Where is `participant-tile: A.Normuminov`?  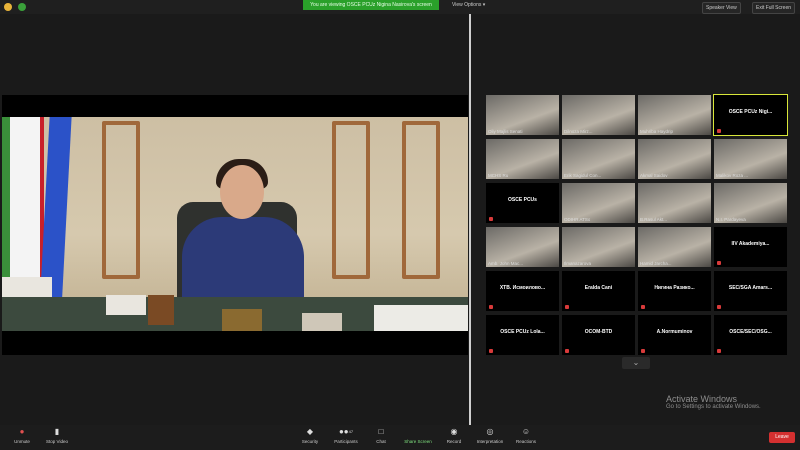 participant-tile: A.Normuminov is located at coordinates (674, 335).